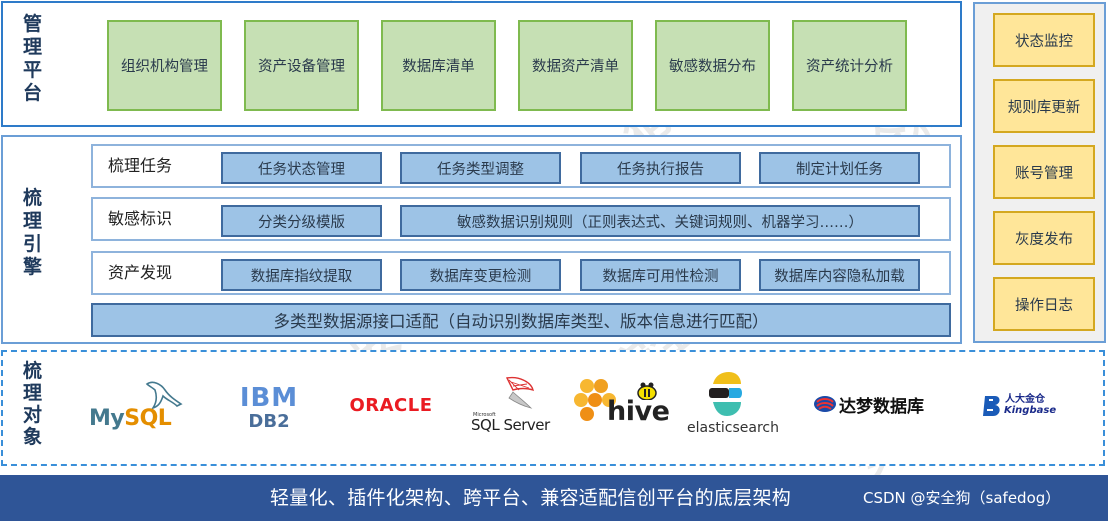 The image size is (1108, 521). Describe the element at coordinates (269, 398) in the screenshot. I see `ibm-stripes-icon: IBM` at that location.